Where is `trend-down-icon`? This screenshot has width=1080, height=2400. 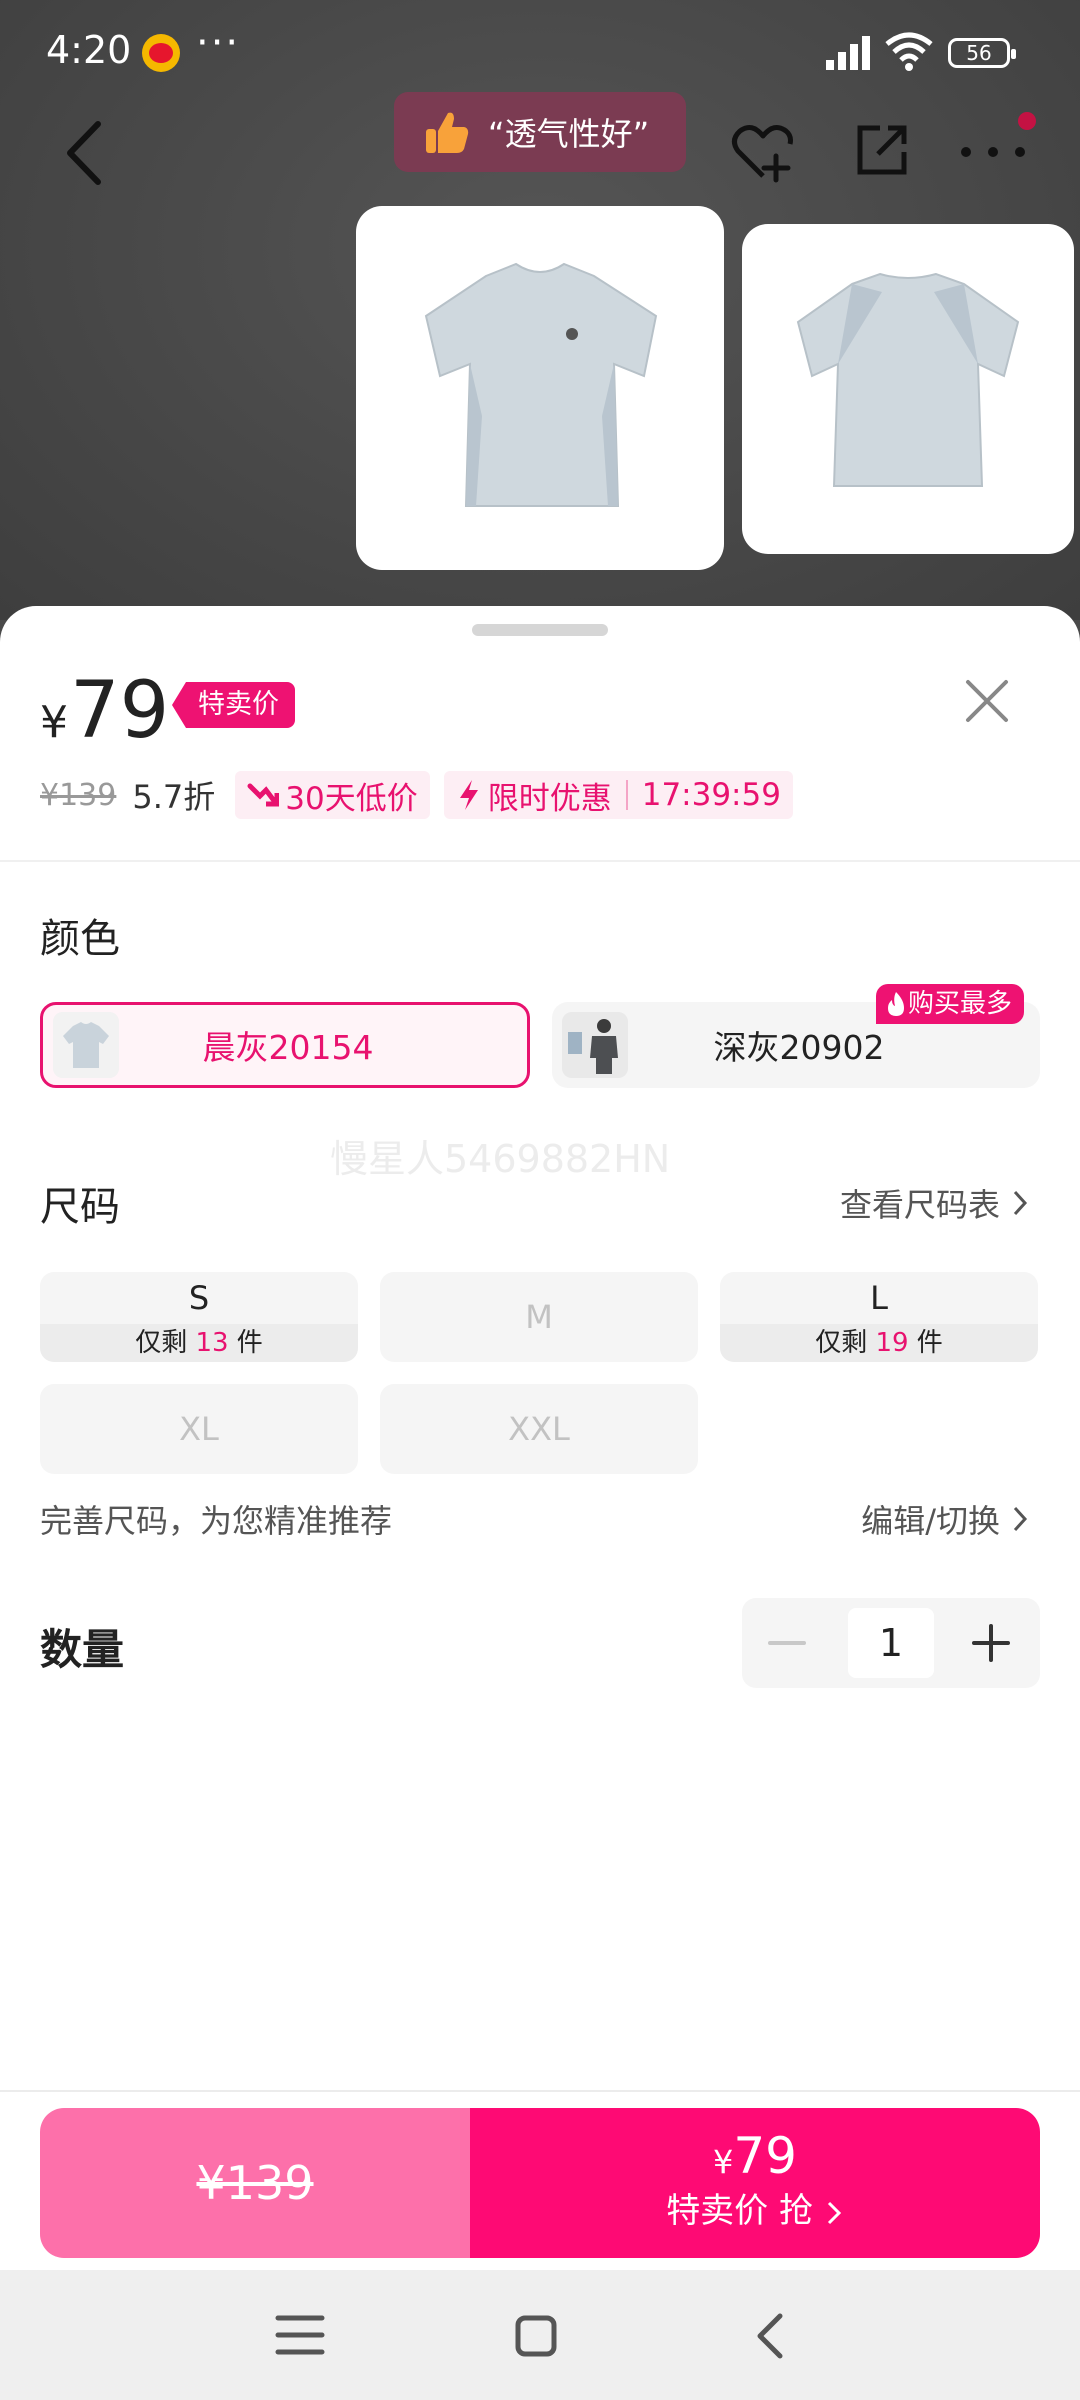
trend-down-icon is located at coordinates (263, 795).